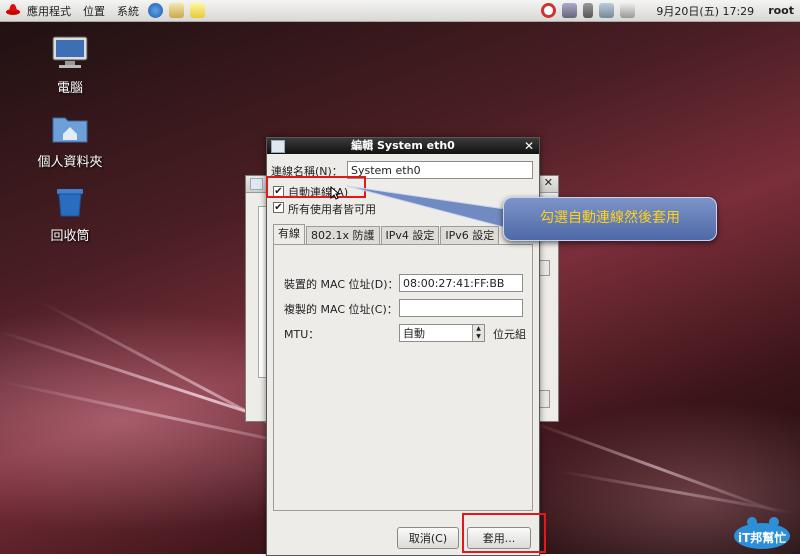 The height and width of the screenshot is (556, 800). I want to click on desktop-icon-label: 個人資料夾, so click(70, 162).